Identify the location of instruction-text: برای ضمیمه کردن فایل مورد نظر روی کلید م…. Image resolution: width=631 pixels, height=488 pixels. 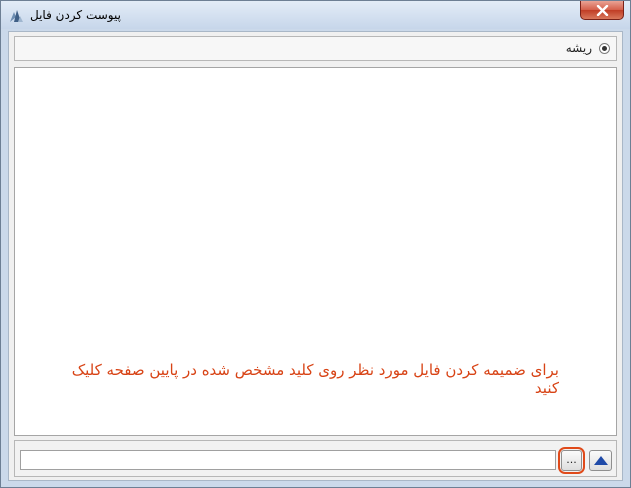
(315, 379).